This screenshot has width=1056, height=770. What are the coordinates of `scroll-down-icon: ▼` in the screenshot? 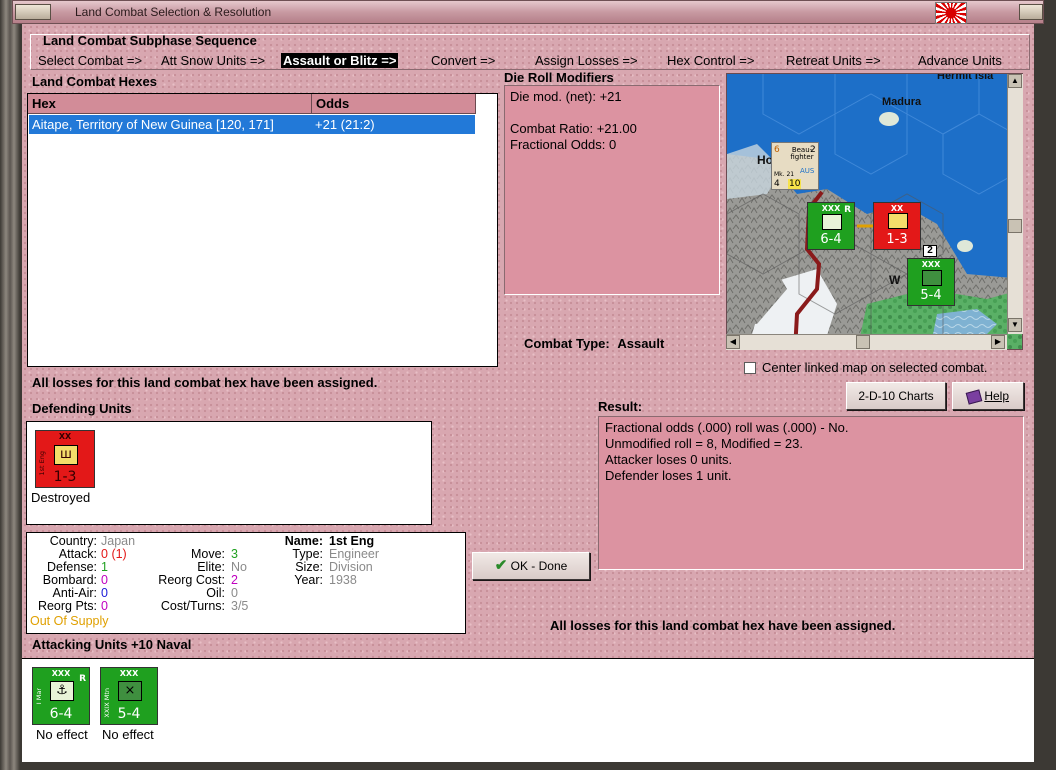 It's located at (1015, 325).